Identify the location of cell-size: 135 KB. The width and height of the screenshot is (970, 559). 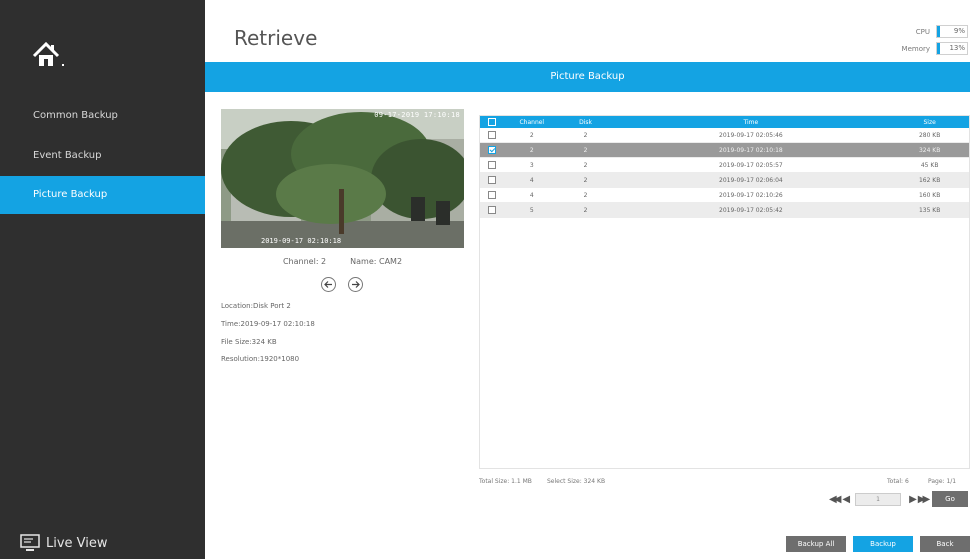
(929, 210).